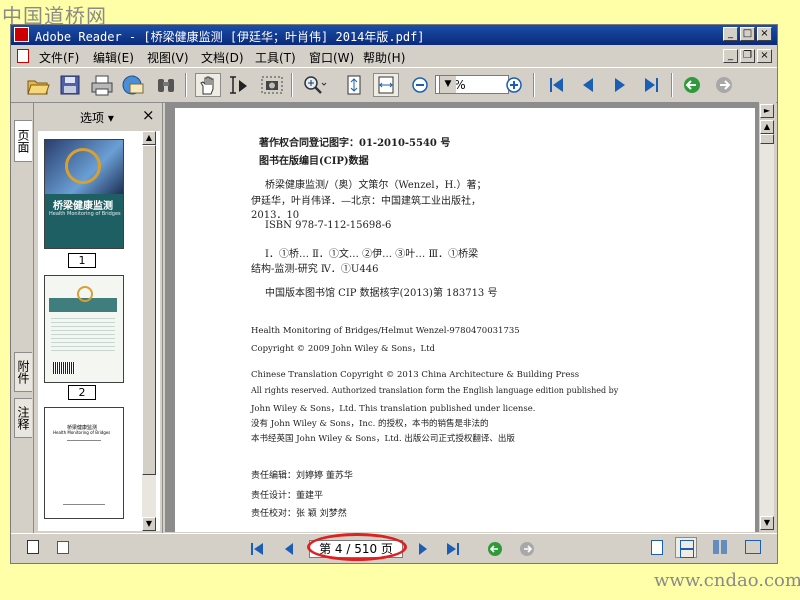 The width and height of the screenshot is (800, 600). Describe the element at coordinates (272, 85) in the screenshot. I see `snapshot-camera-icon` at that location.